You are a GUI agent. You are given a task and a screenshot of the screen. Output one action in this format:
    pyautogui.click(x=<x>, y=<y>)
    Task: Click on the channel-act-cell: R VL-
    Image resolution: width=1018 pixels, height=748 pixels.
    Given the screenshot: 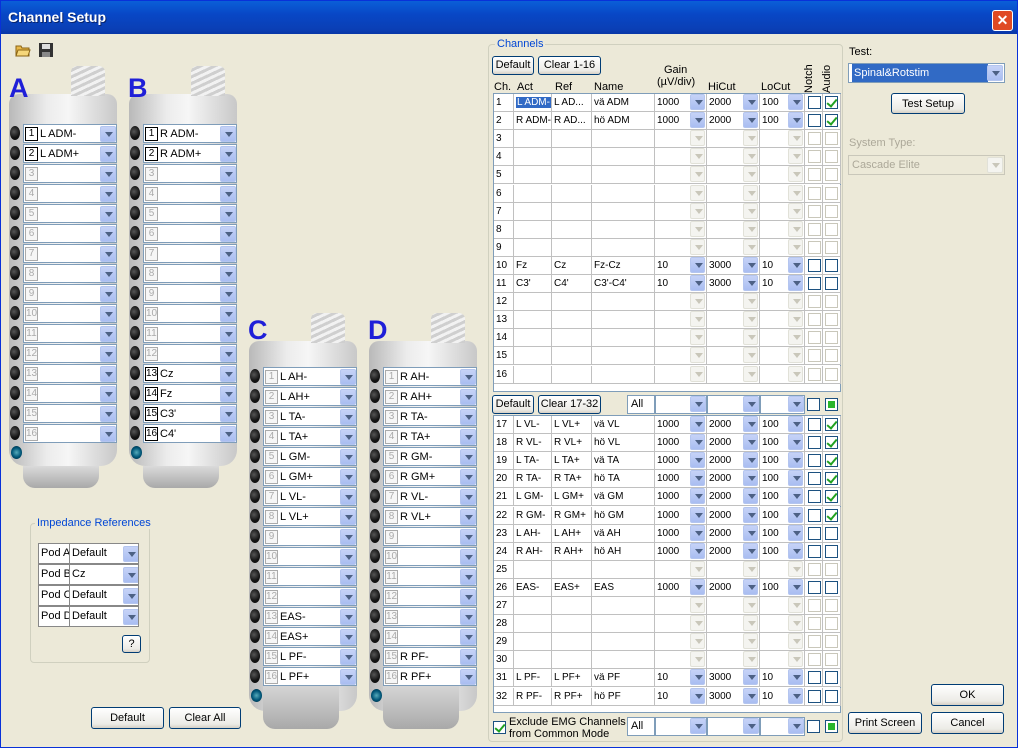 What is the action you would take?
    pyautogui.click(x=533, y=443)
    